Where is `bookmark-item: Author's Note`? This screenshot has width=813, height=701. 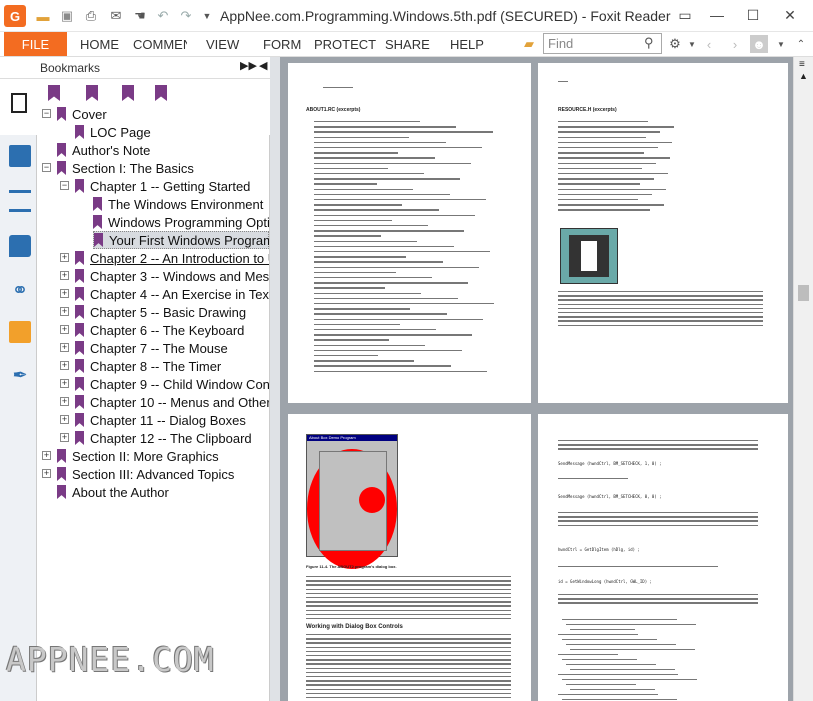 bookmark-item: Author's Note is located at coordinates (103, 150).